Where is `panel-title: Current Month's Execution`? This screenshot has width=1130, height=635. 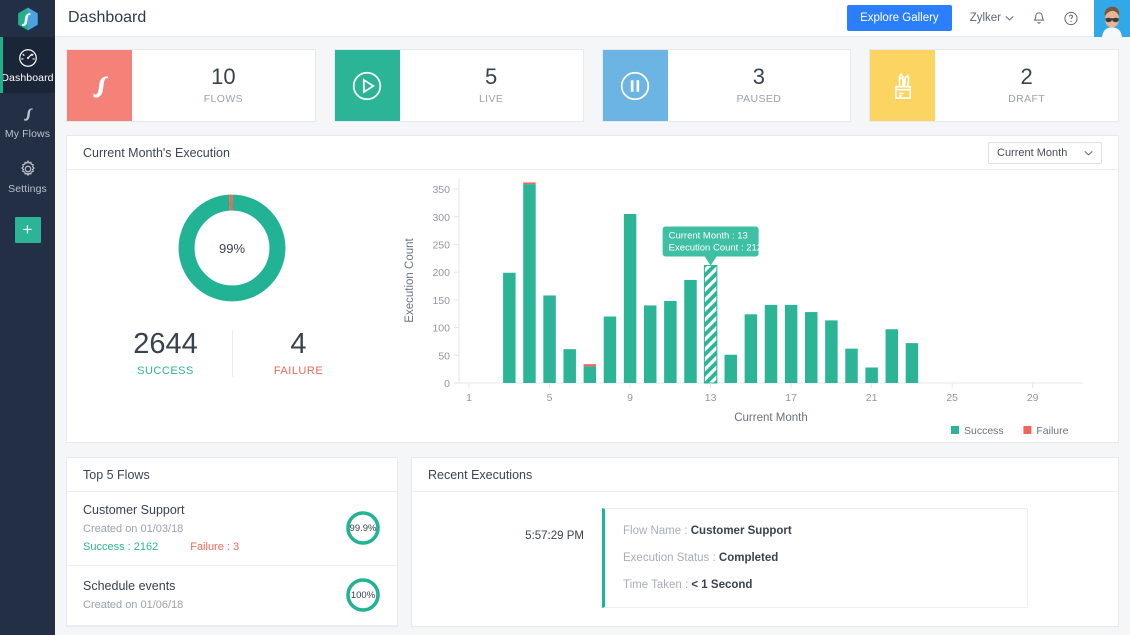 panel-title: Current Month's Execution is located at coordinates (156, 152).